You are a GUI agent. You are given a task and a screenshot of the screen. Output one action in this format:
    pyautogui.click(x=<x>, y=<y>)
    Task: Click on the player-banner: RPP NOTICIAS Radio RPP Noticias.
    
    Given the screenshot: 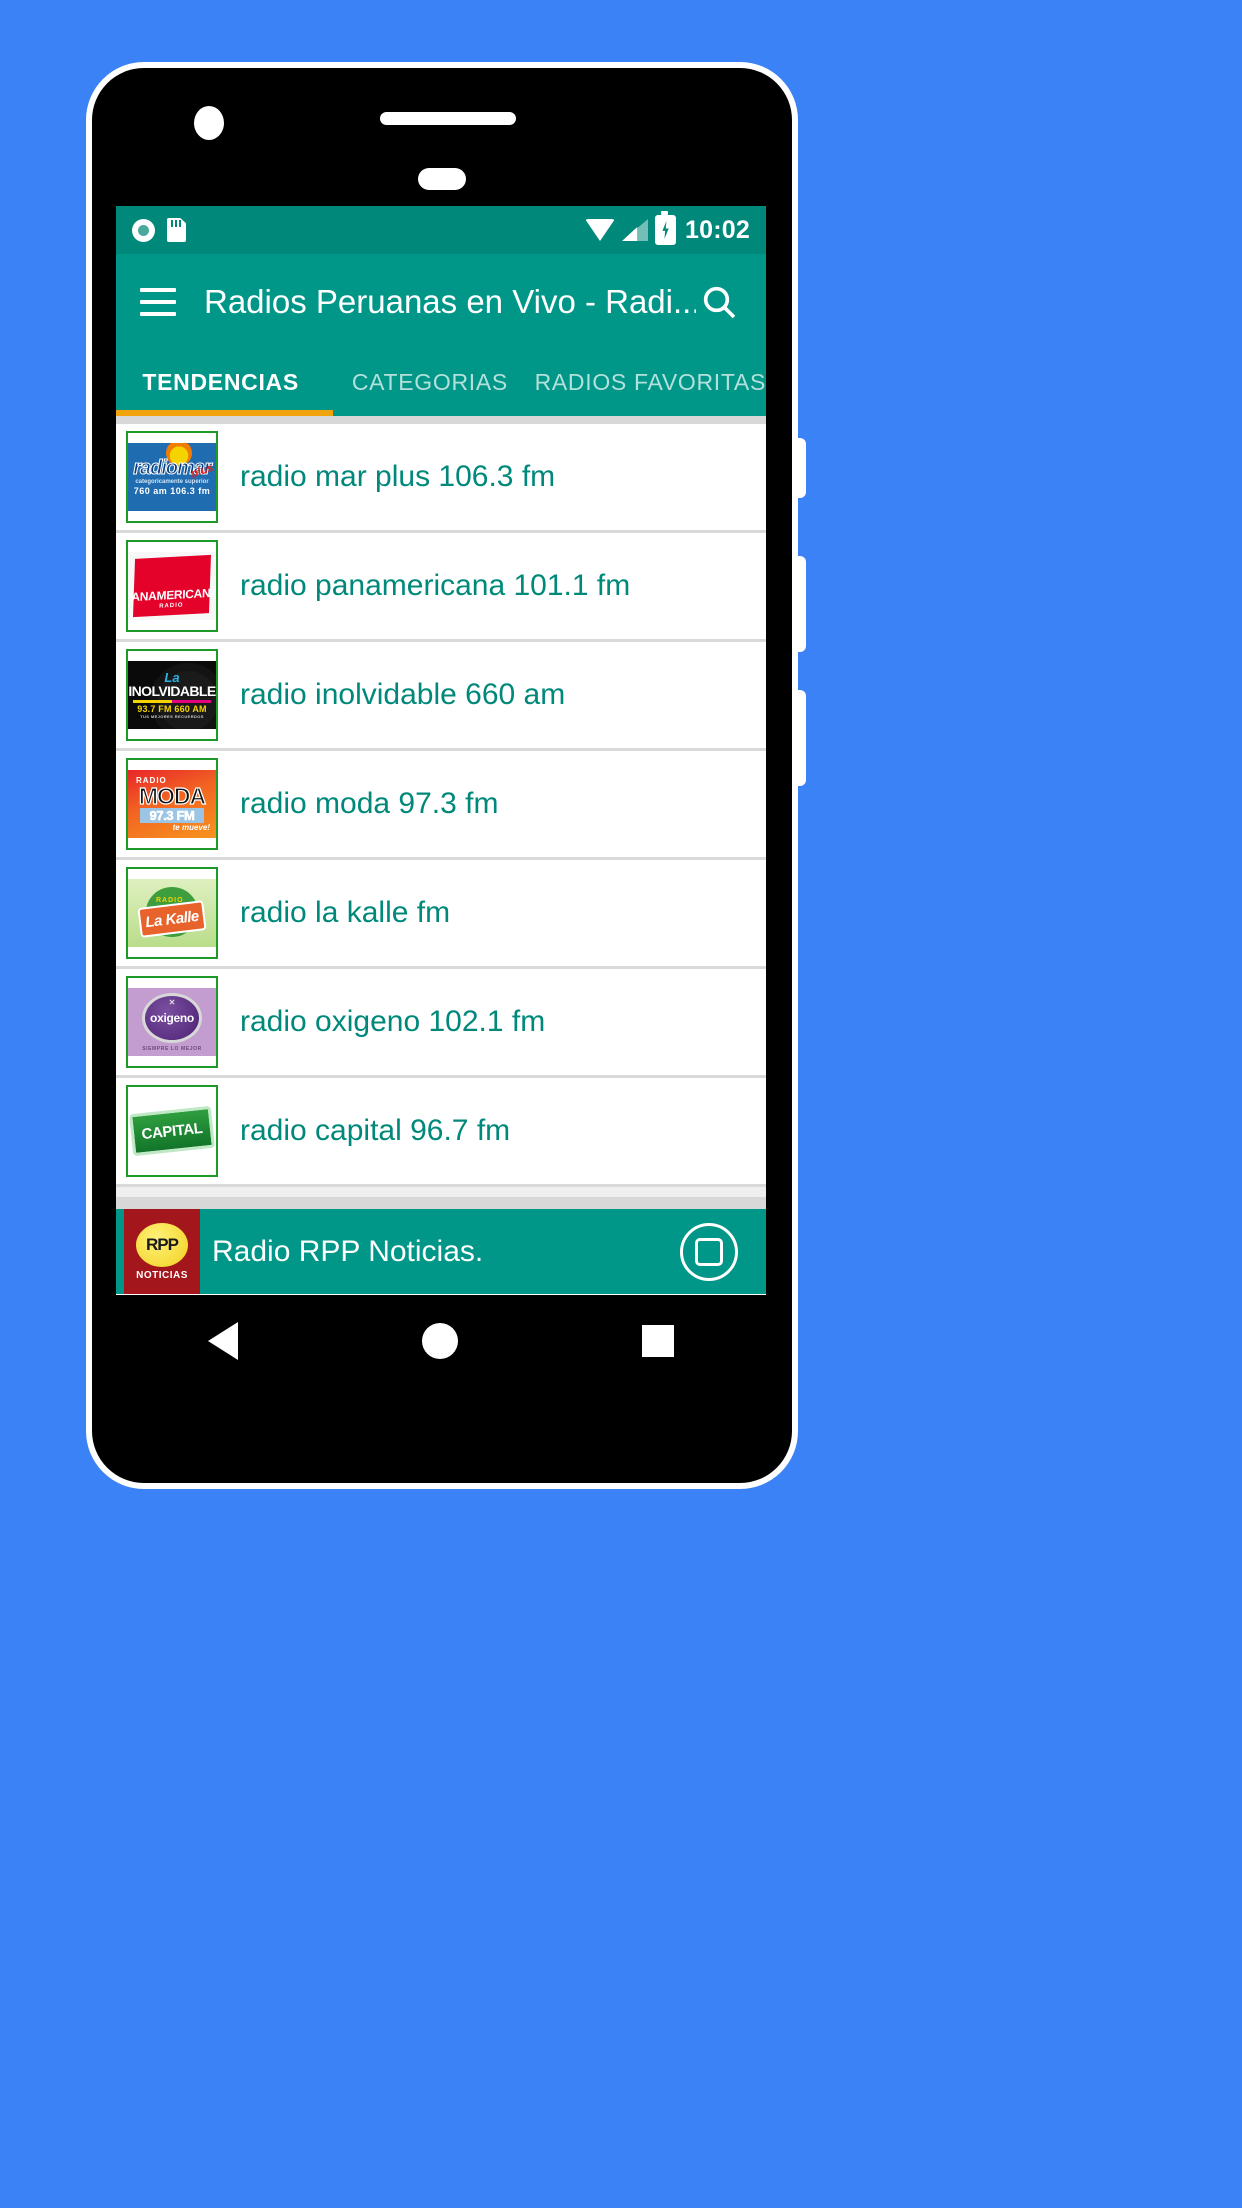 What is the action you would take?
    pyautogui.click(x=441, y=1251)
    